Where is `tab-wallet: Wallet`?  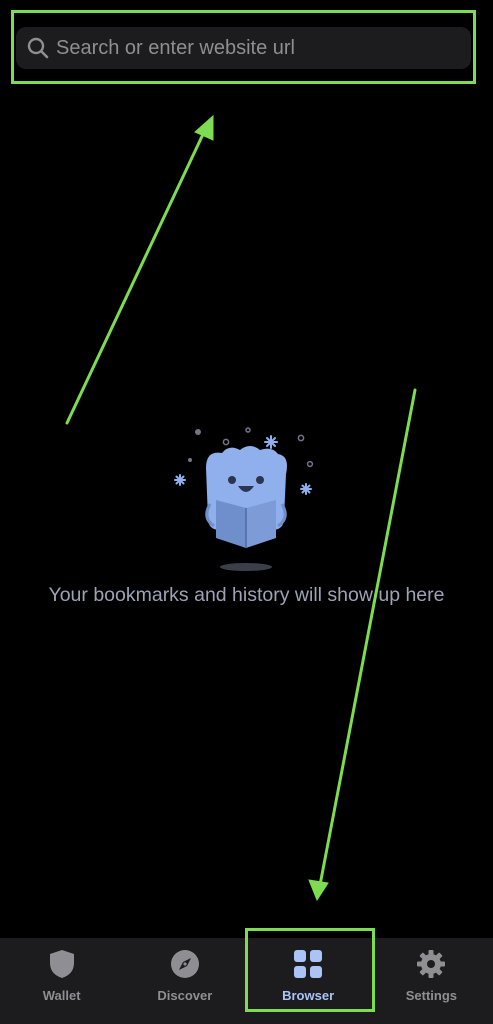
tab-wallet: Wallet is located at coordinates (61, 981).